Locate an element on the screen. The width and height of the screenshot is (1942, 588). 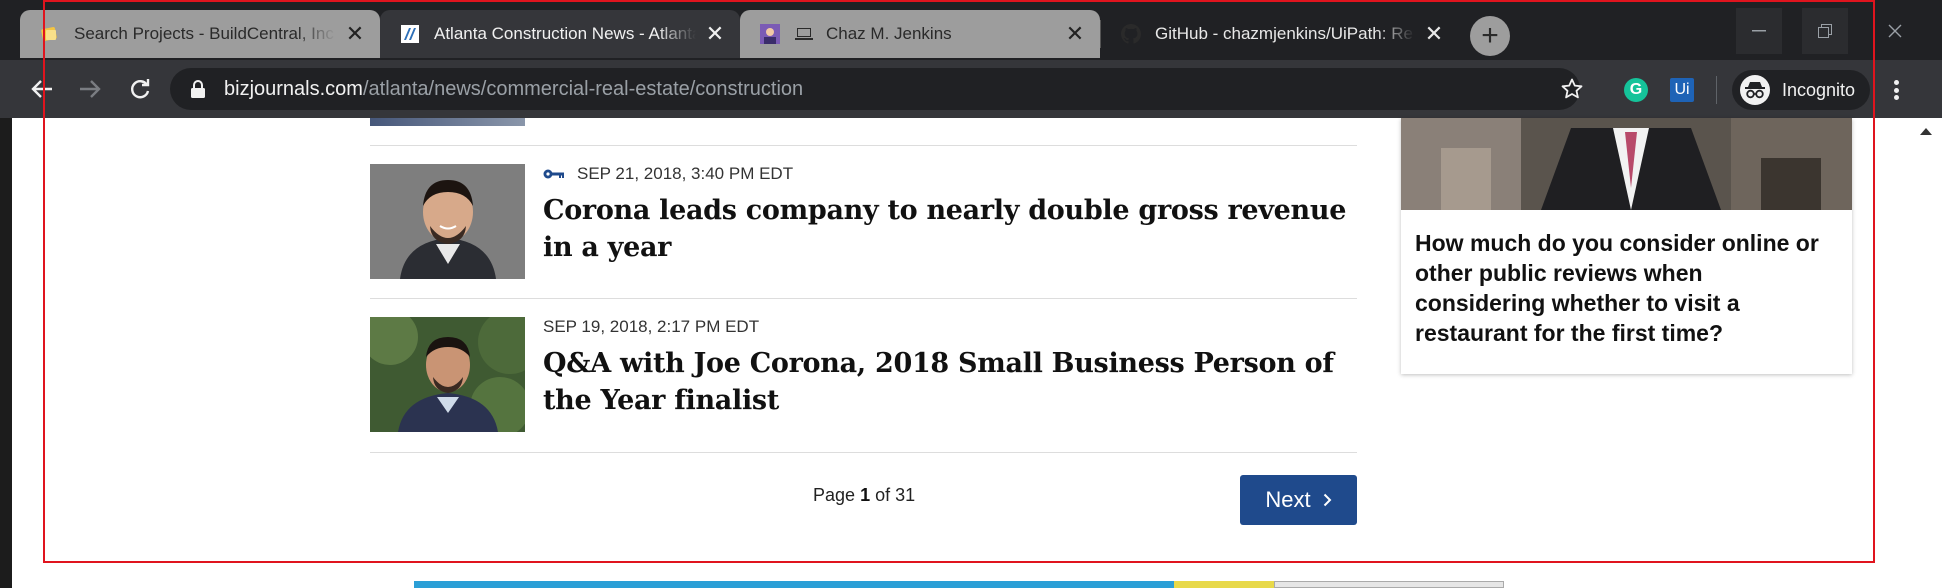
reload-icon is located at coordinates (140, 89).